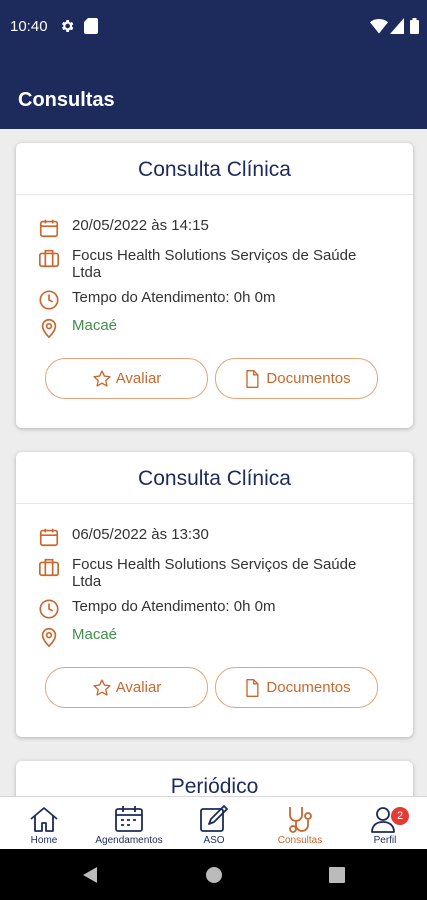  What do you see at coordinates (129, 840) in the screenshot?
I see `nav-appointments-label: Agendamentos` at bounding box center [129, 840].